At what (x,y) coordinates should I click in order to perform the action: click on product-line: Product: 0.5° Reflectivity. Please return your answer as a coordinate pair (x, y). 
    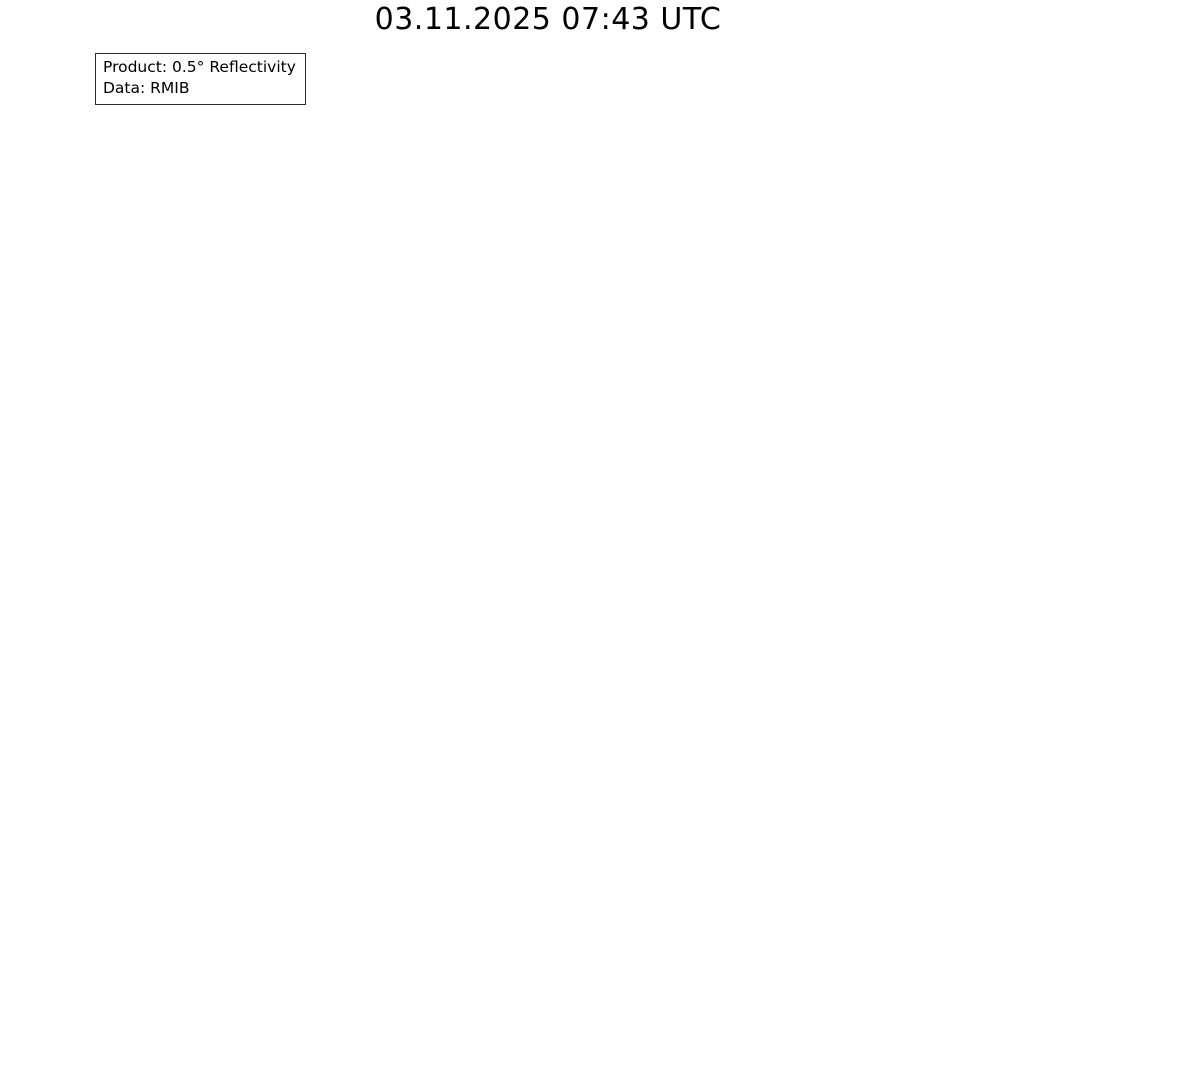
    Looking at the image, I should click on (199, 67).